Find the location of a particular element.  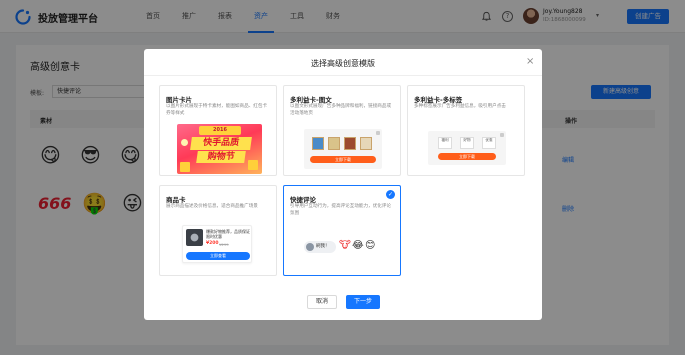

product-old-price: ¥299 is located at coordinates (224, 244).